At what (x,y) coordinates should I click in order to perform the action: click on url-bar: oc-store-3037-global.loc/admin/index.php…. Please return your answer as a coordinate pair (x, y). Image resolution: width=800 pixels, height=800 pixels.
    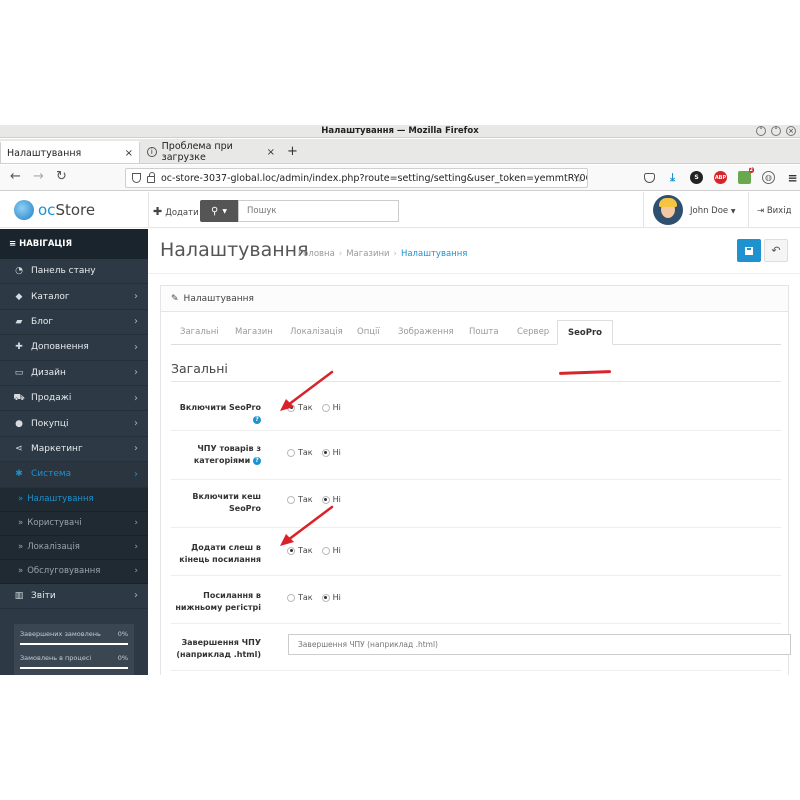
    Looking at the image, I should click on (356, 178).